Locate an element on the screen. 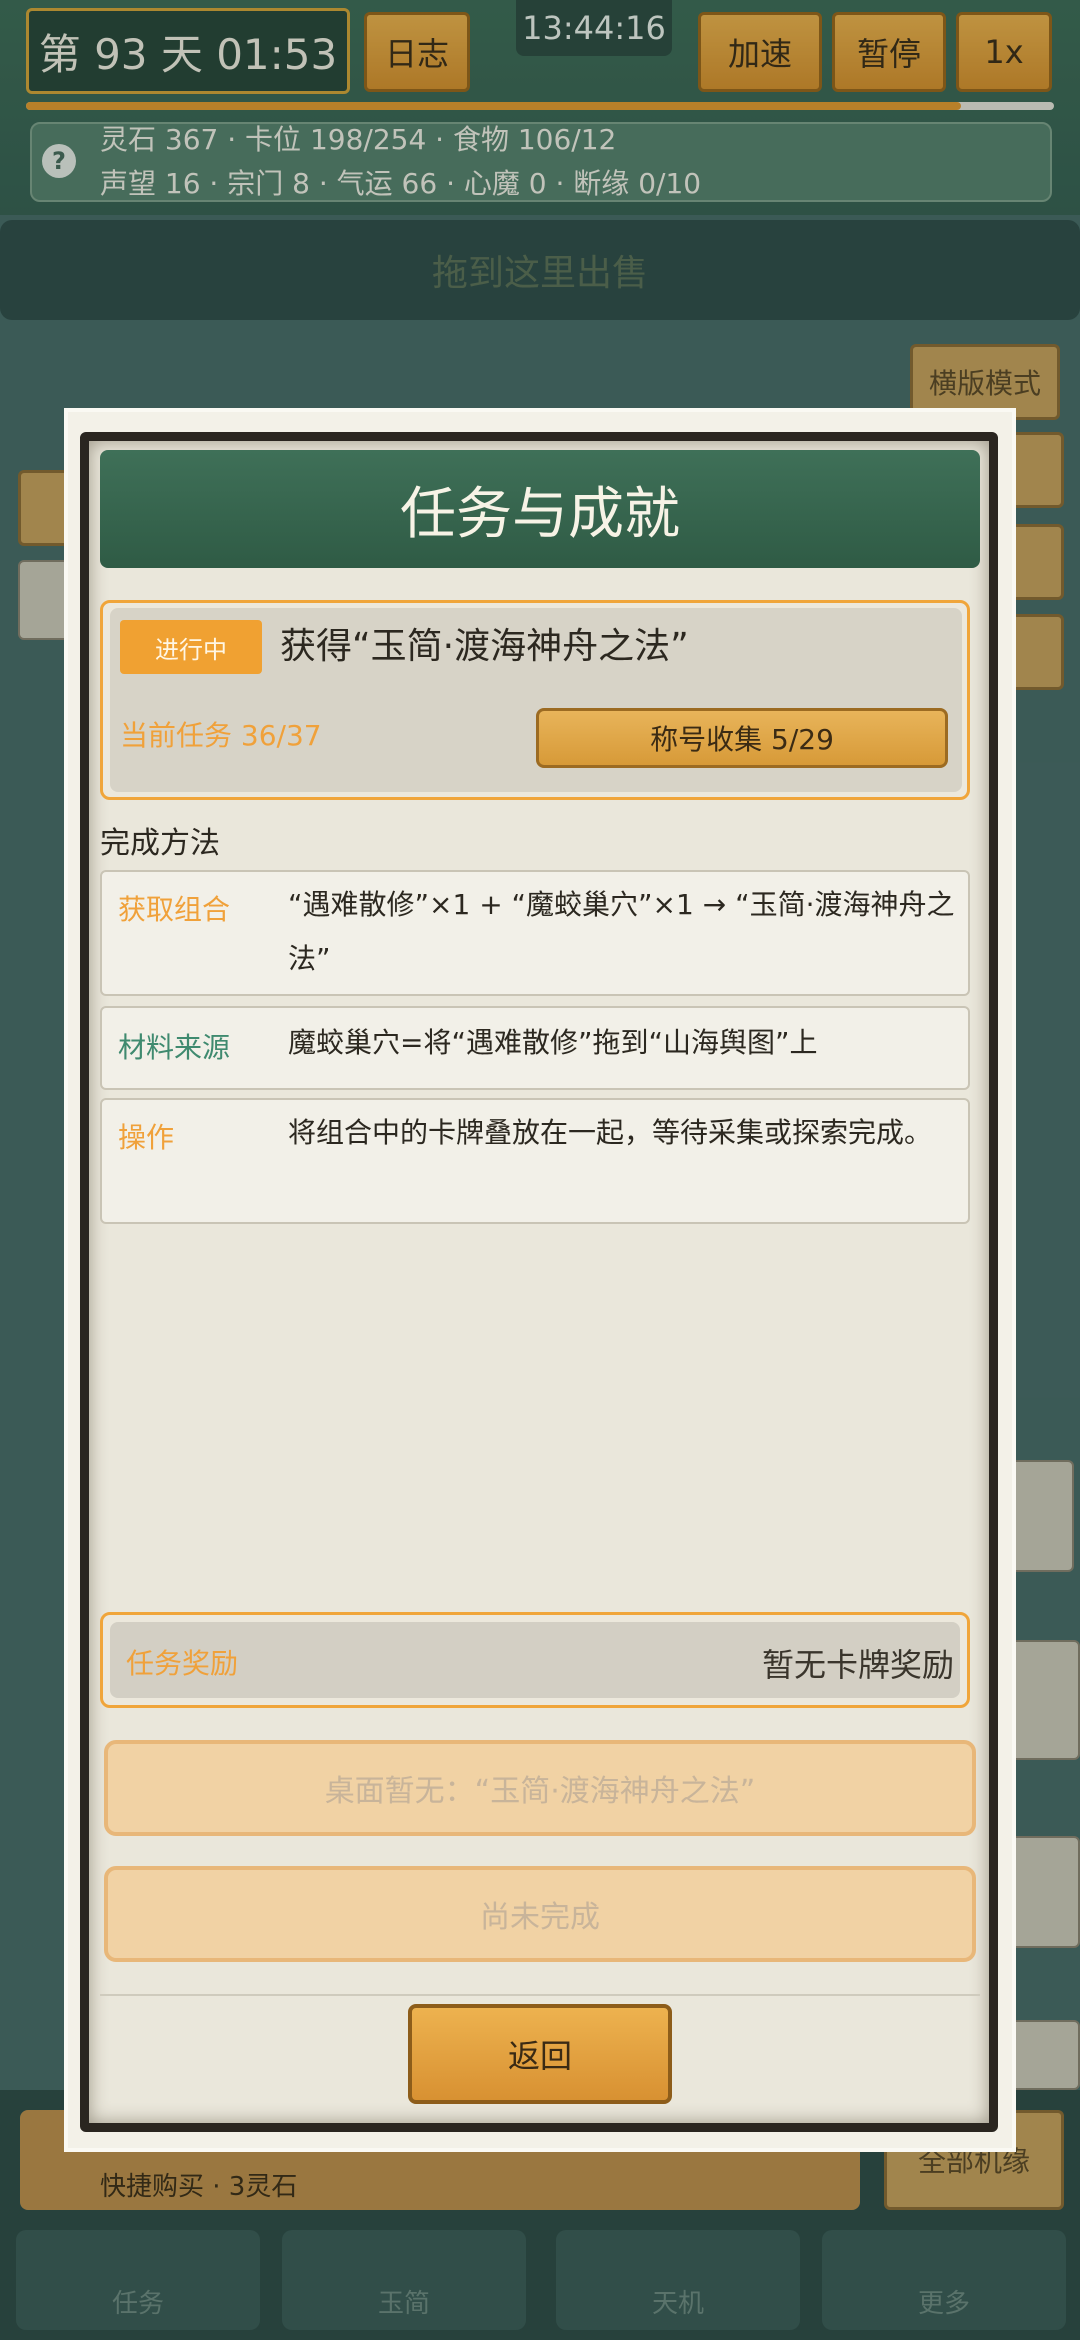 The image size is (1080, 2340). method-key: 操作 is located at coordinates (146, 1137).